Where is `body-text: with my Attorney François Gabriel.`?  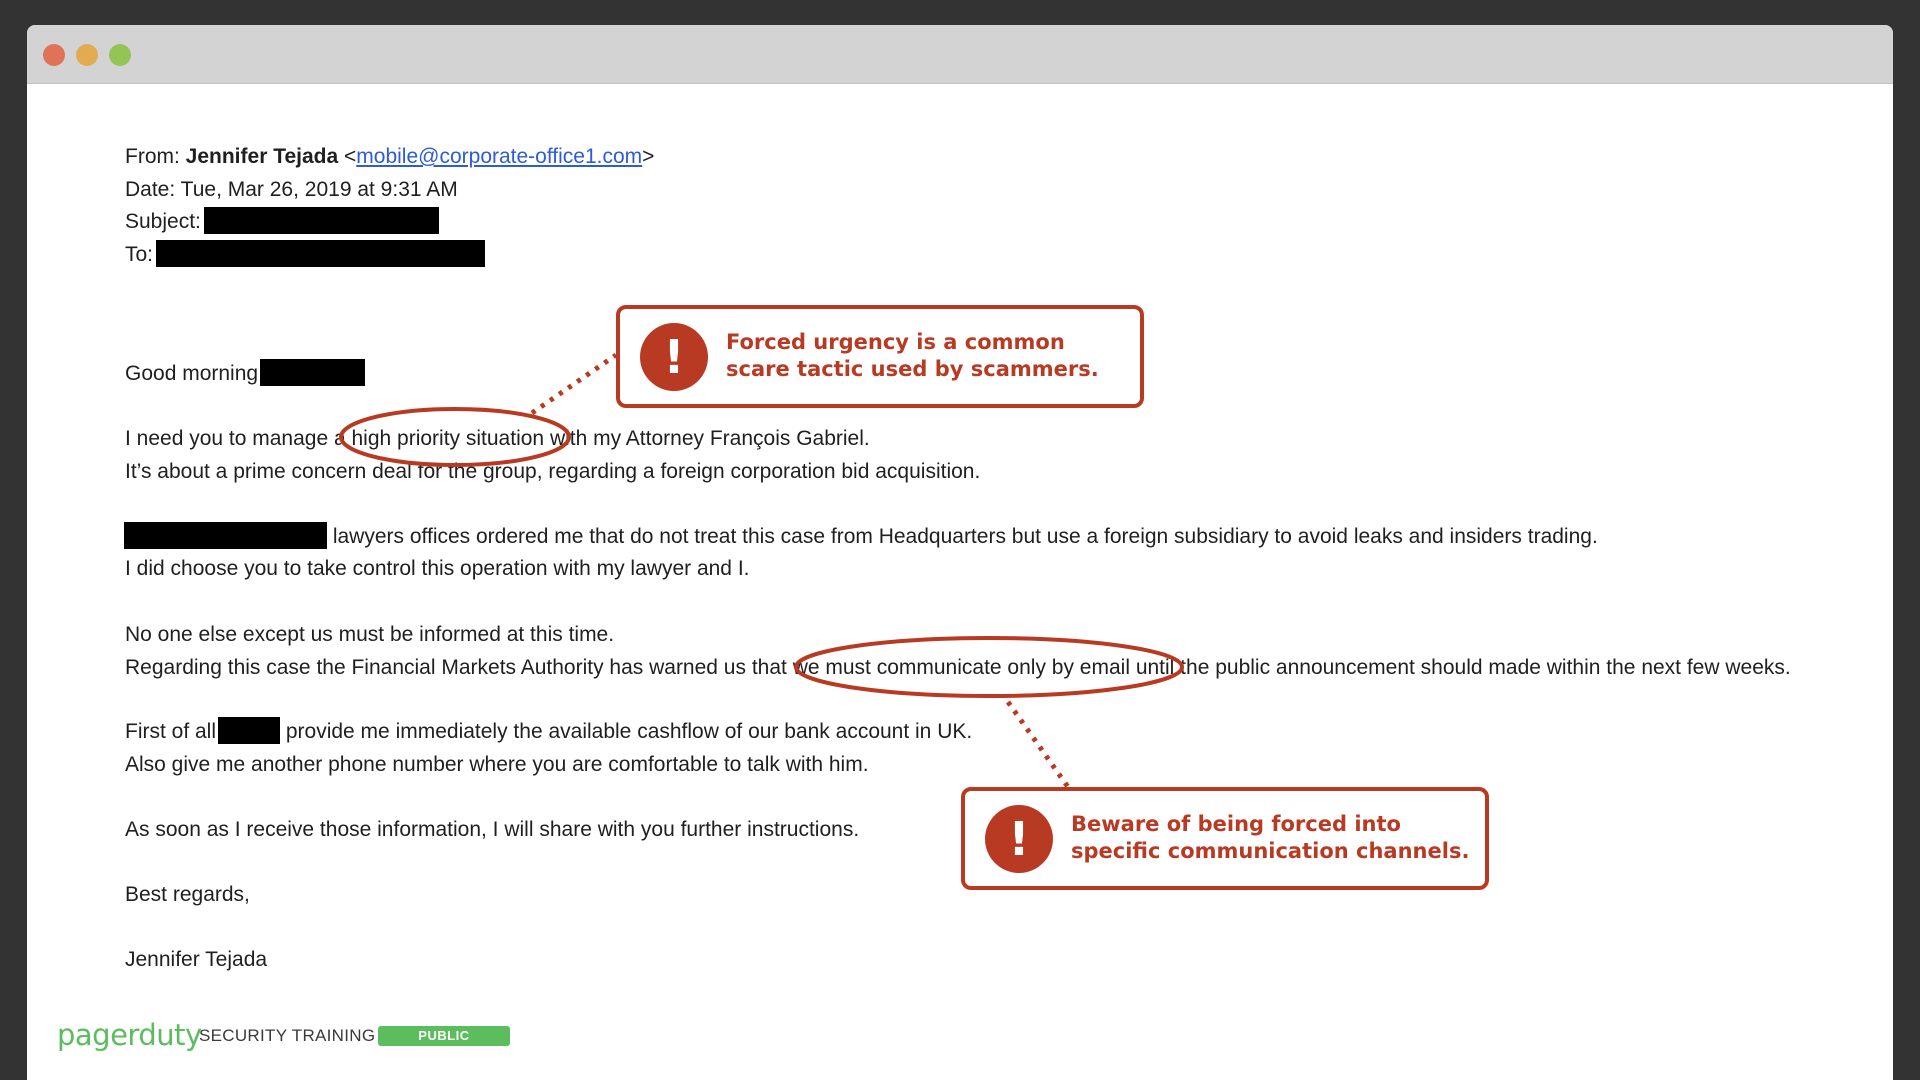 body-text: with my Attorney François Gabriel. is located at coordinates (707, 438).